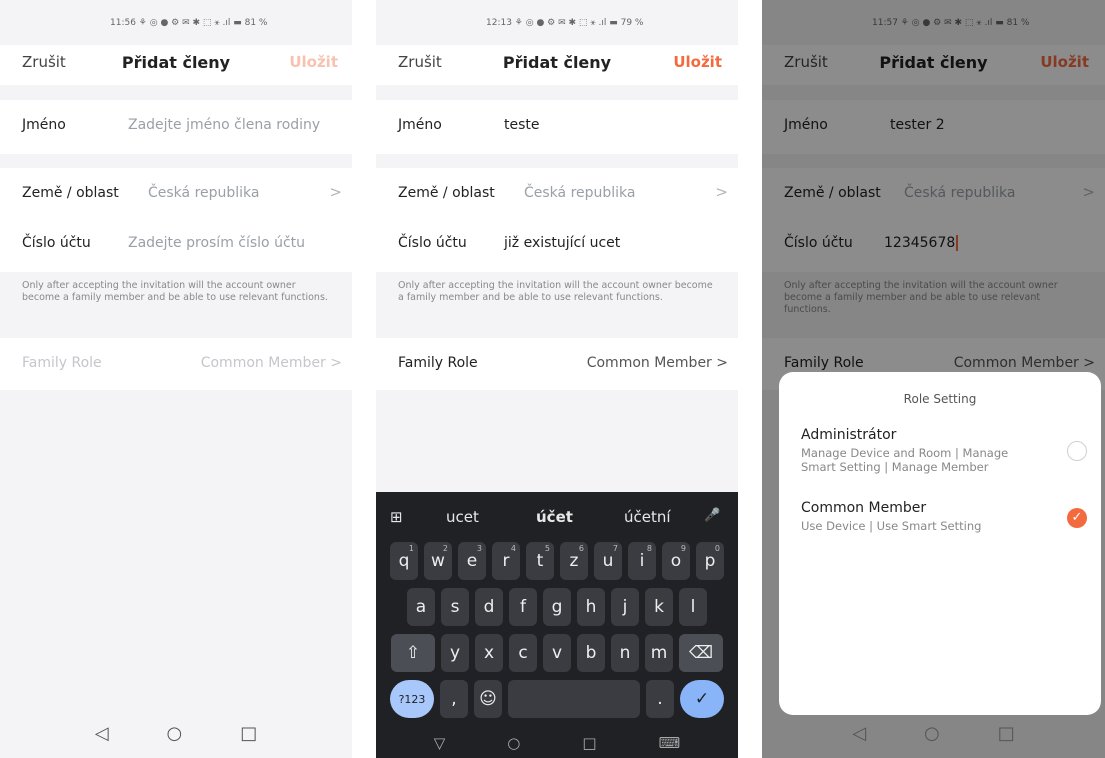  I want to click on family-role-value: Common Member >, so click(271, 363).